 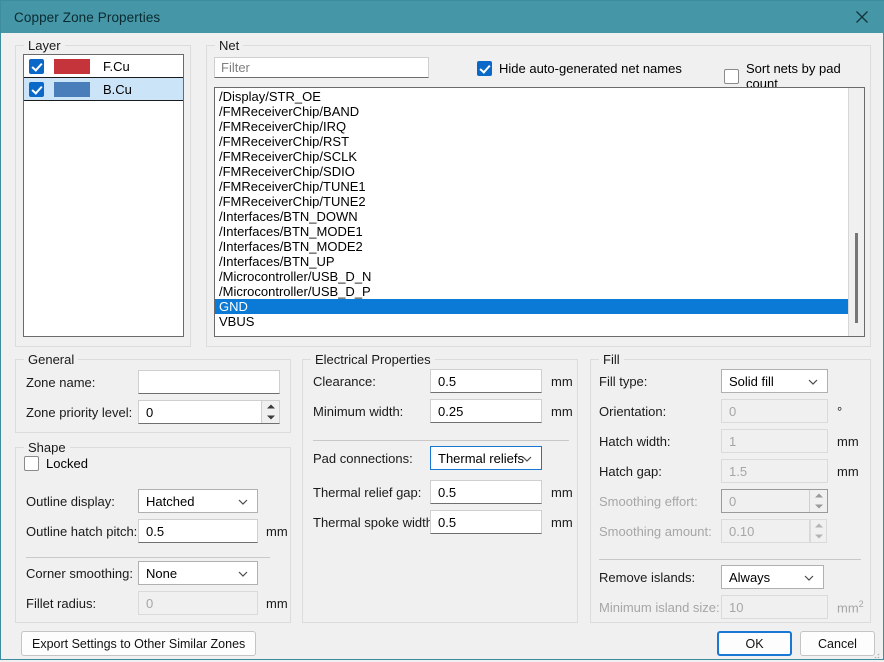 What do you see at coordinates (441, 440) in the screenshot?
I see `electrical-separator` at bounding box center [441, 440].